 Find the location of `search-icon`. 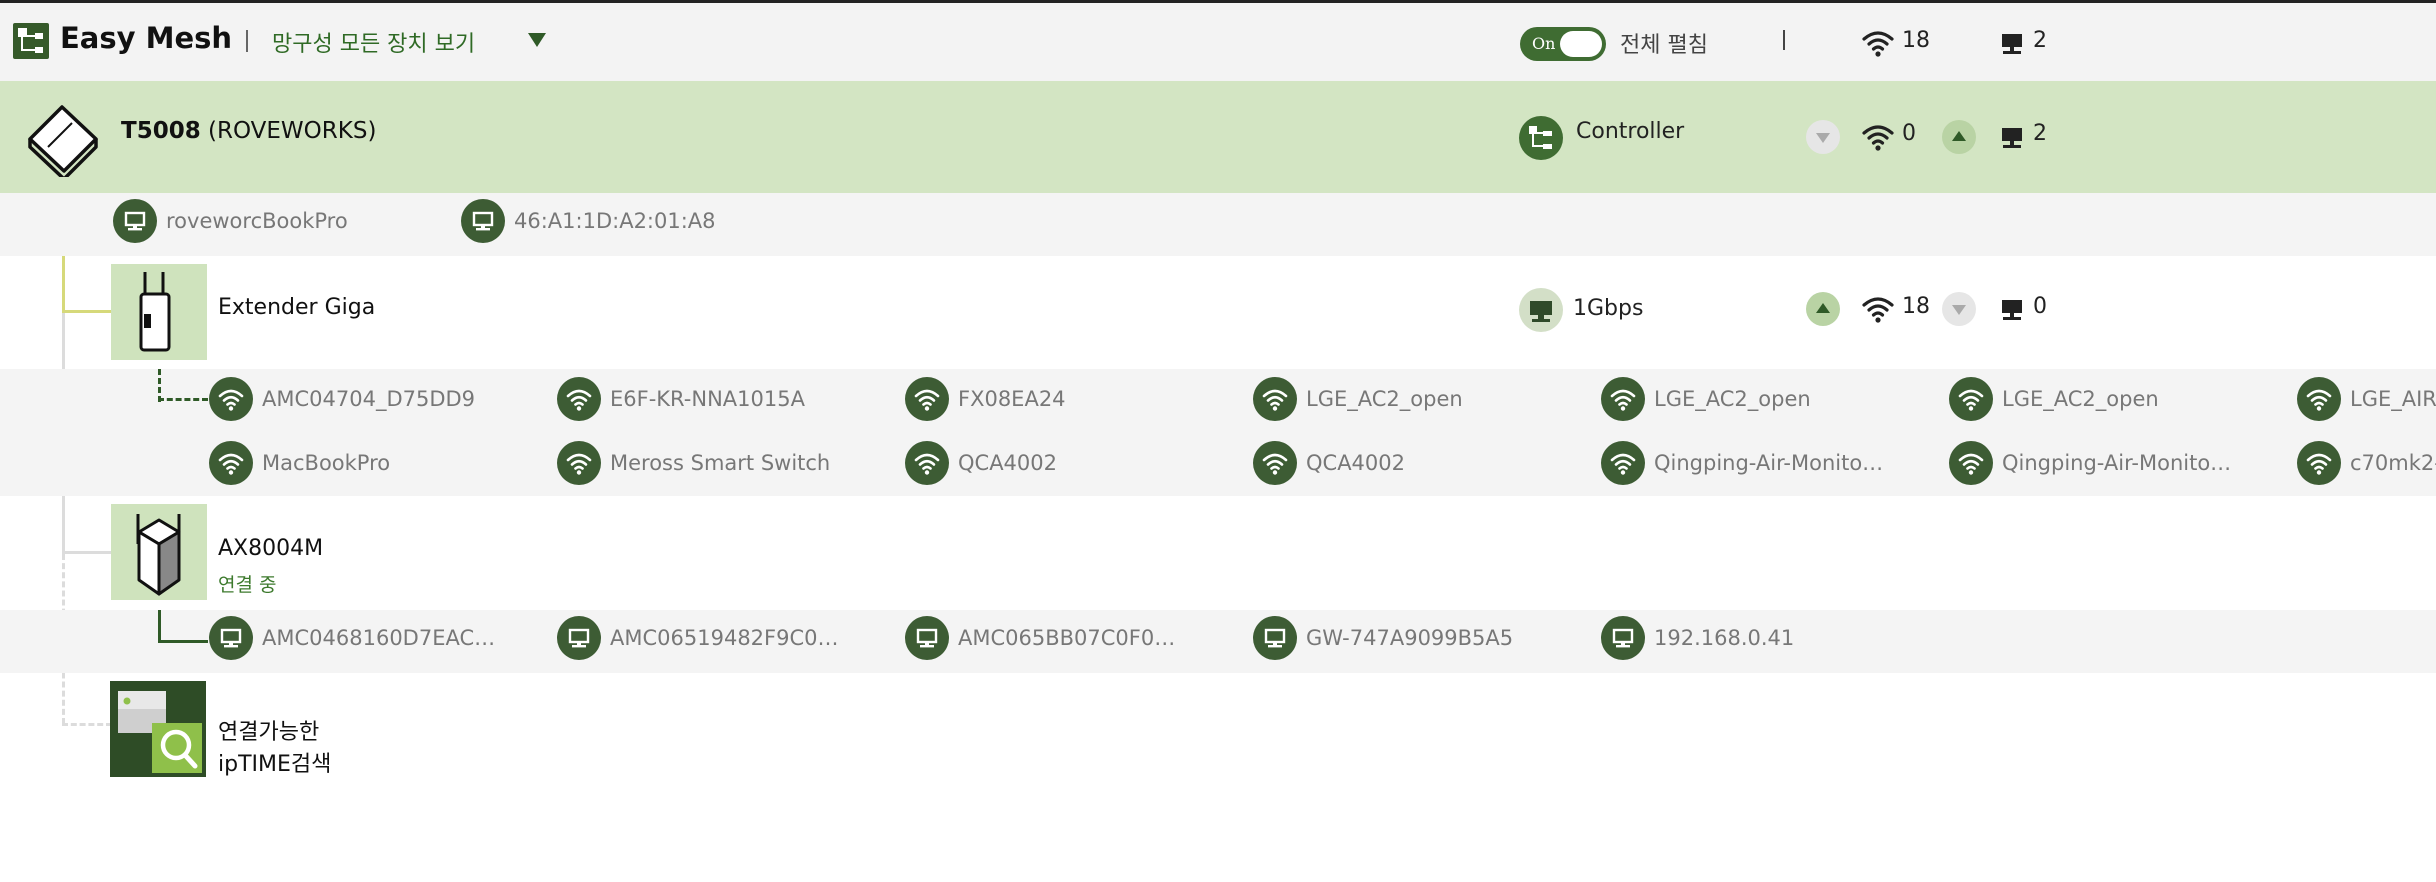

search-icon is located at coordinates (160, 732).